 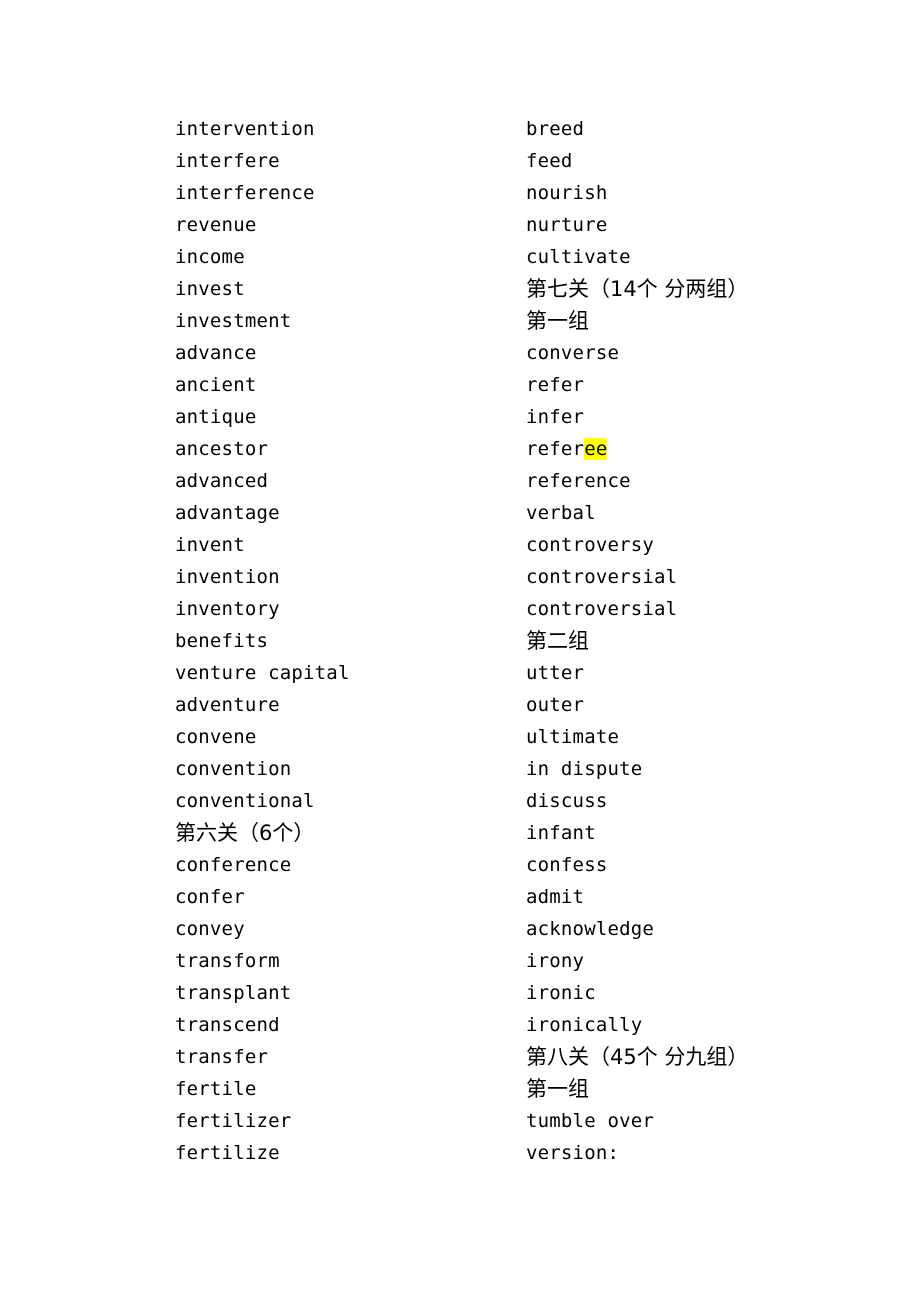 I want to click on group-heading: 第二组, so click(x=557, y=641).